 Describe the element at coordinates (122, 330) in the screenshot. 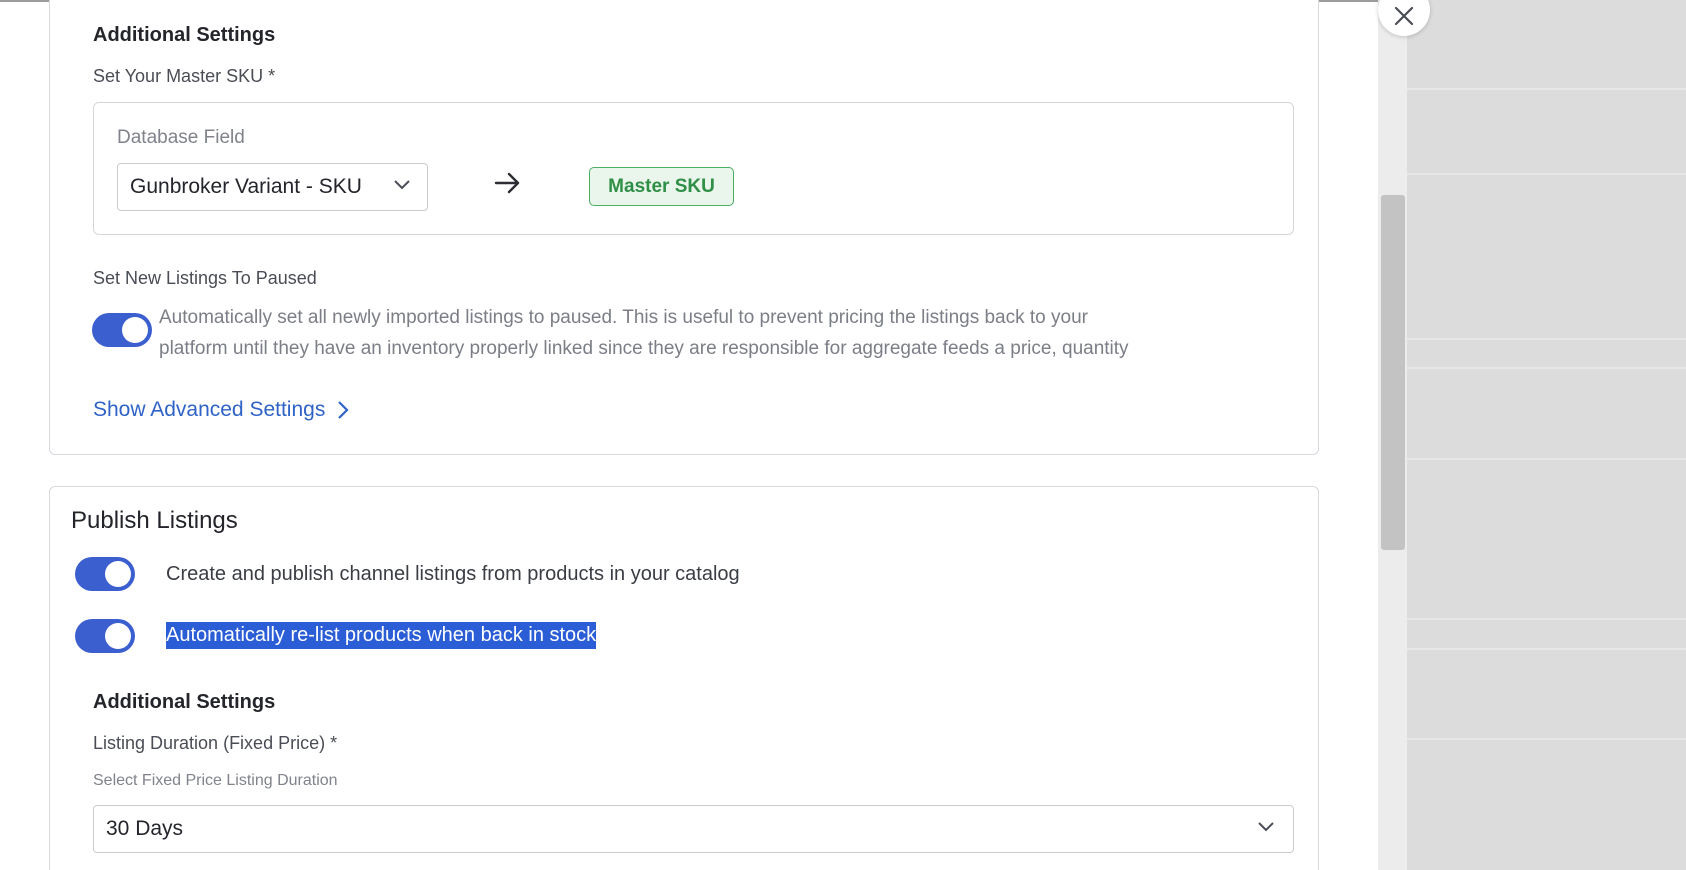

I see `paused-toggle` at that location.